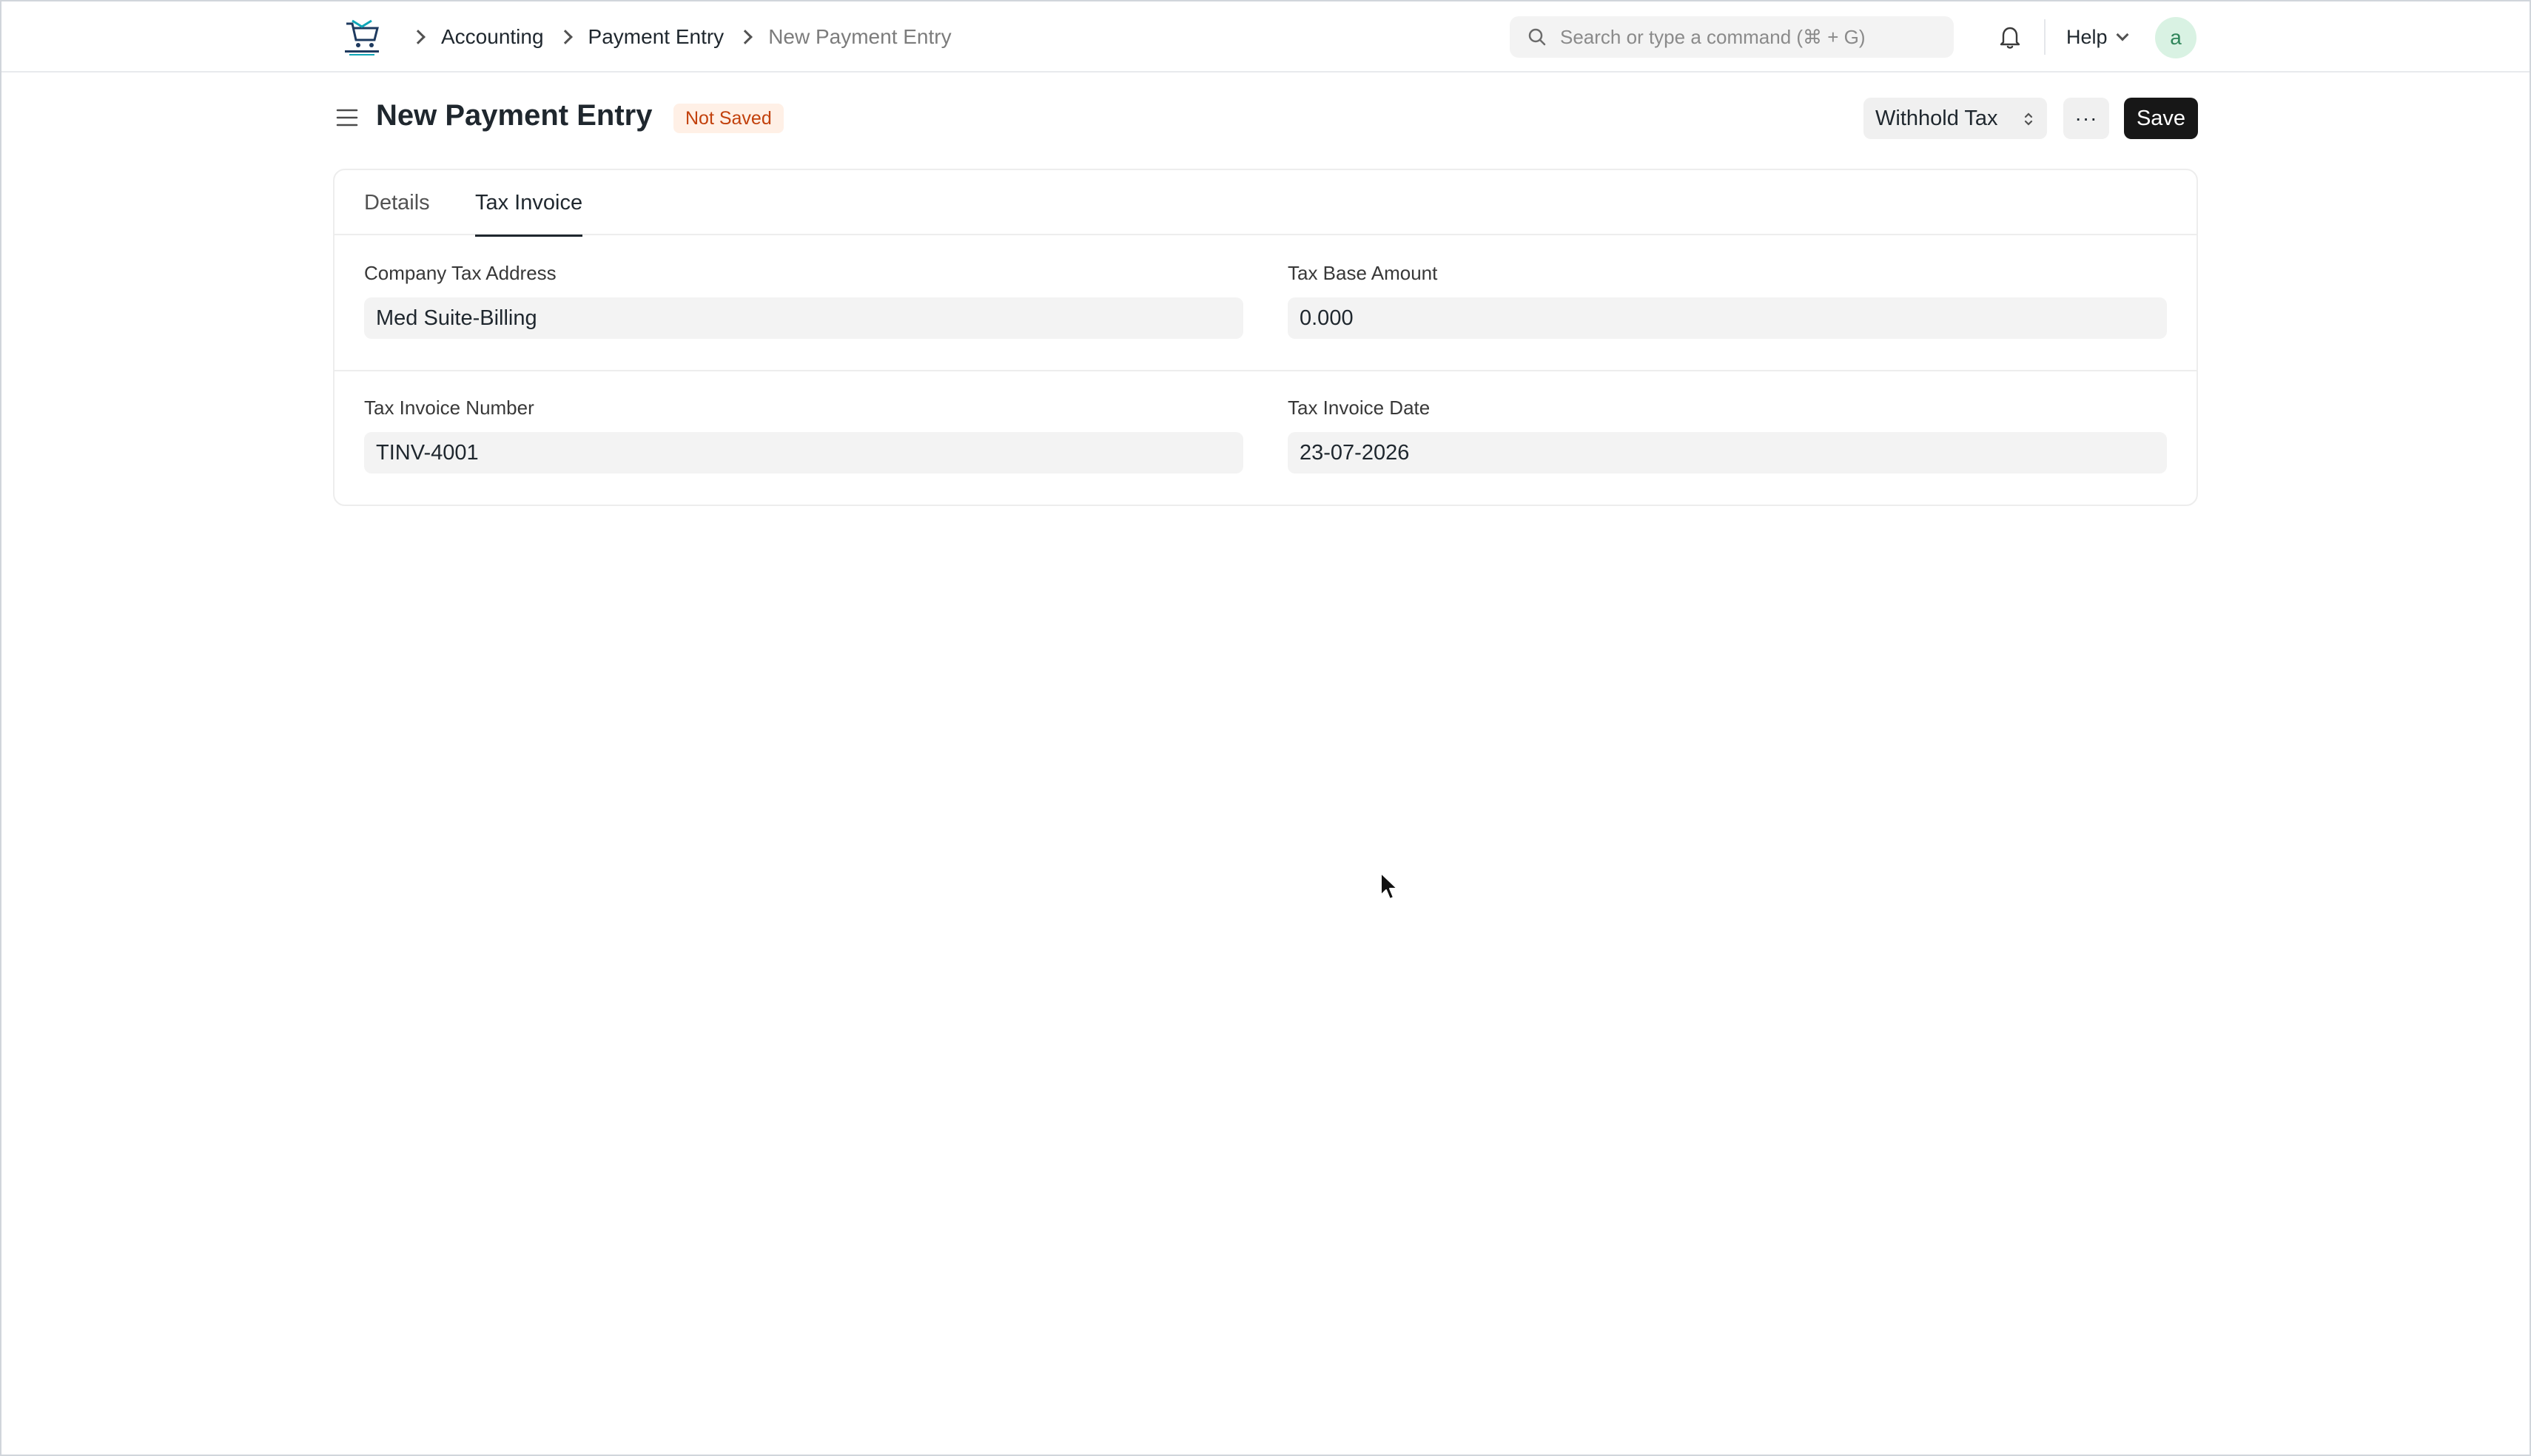 Image resolution: width=2531 pixels, height=1456 pixels. I want to click on tax-invoice-number-field: Tax Invoice Number TINV-4001, so click(803, 435).